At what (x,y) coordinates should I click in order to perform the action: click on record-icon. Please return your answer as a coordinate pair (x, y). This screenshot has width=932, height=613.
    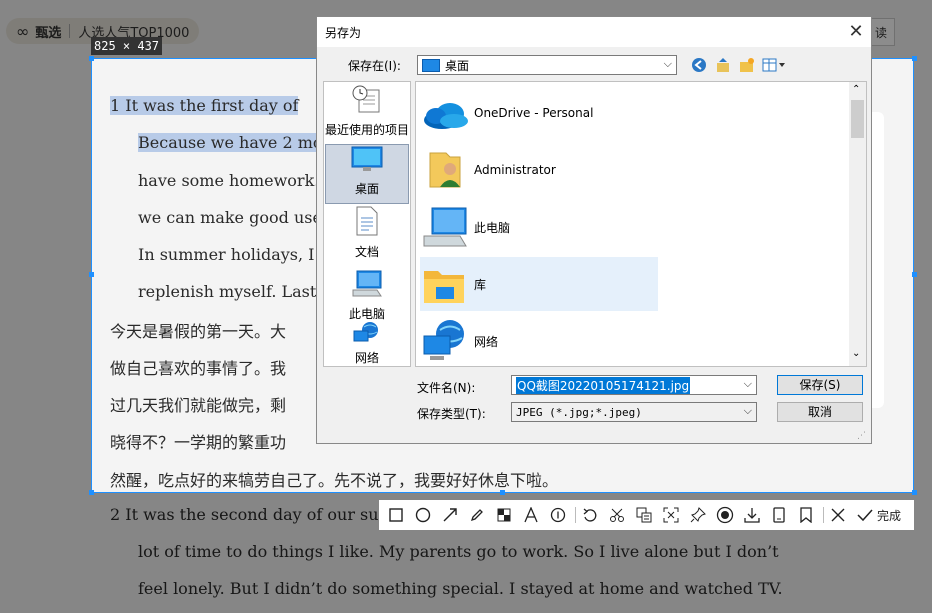
    Looking at the image, I should click on (725, 515).